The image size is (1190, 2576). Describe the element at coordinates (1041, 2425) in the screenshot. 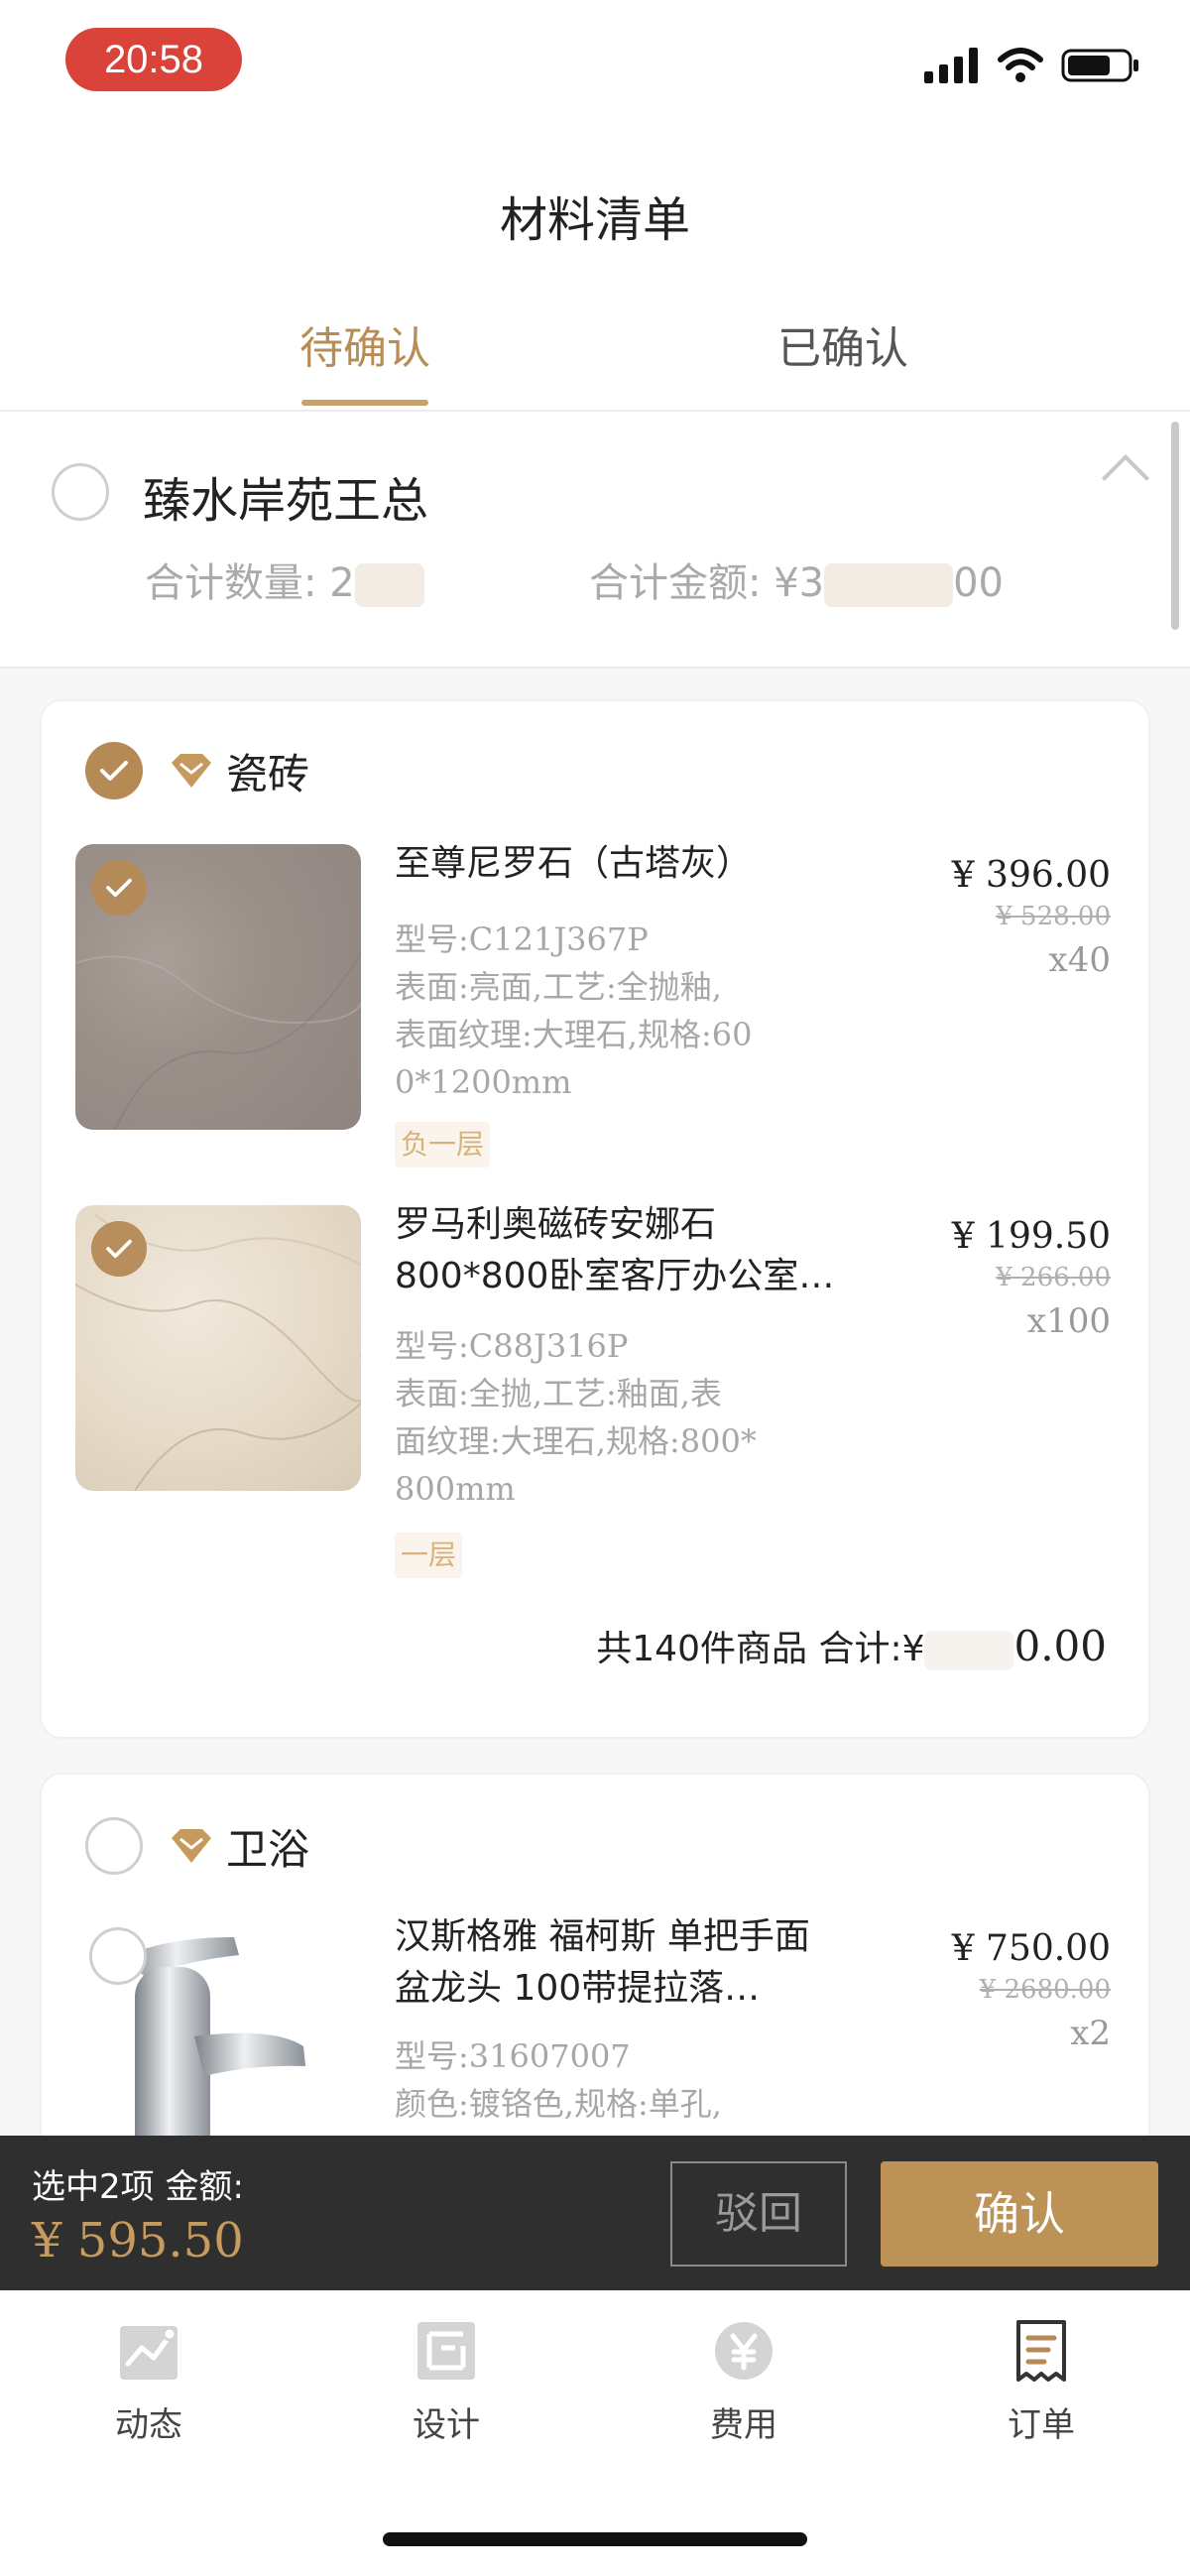

I see `tab-label: 订单` at that location.